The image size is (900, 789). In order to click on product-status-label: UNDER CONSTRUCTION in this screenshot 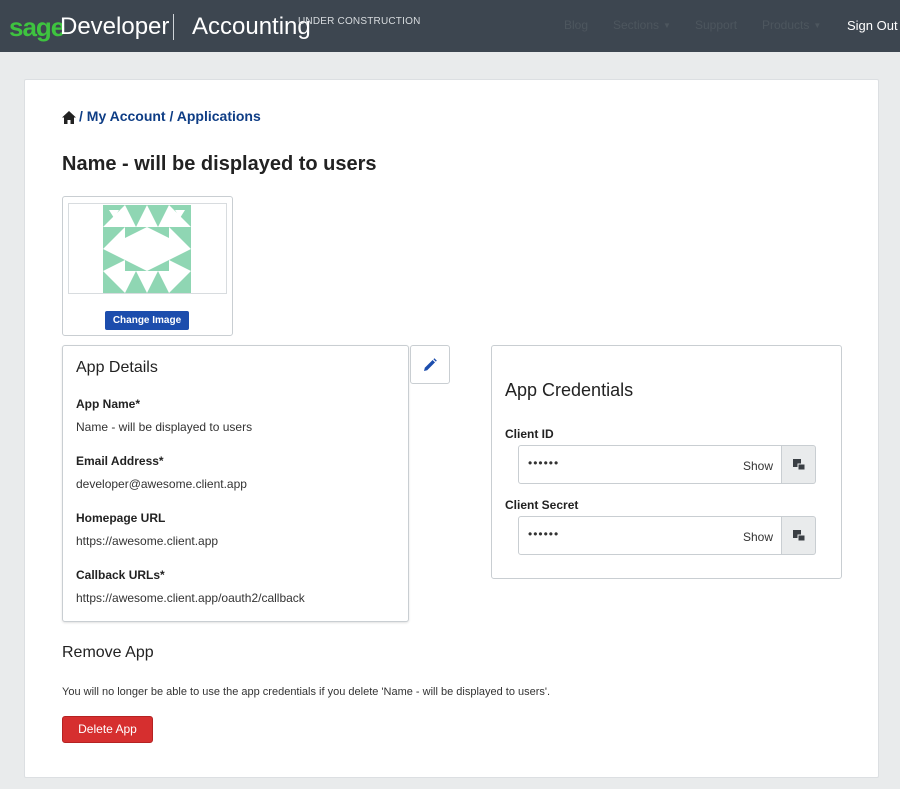, I will do `click(359, 21)`.